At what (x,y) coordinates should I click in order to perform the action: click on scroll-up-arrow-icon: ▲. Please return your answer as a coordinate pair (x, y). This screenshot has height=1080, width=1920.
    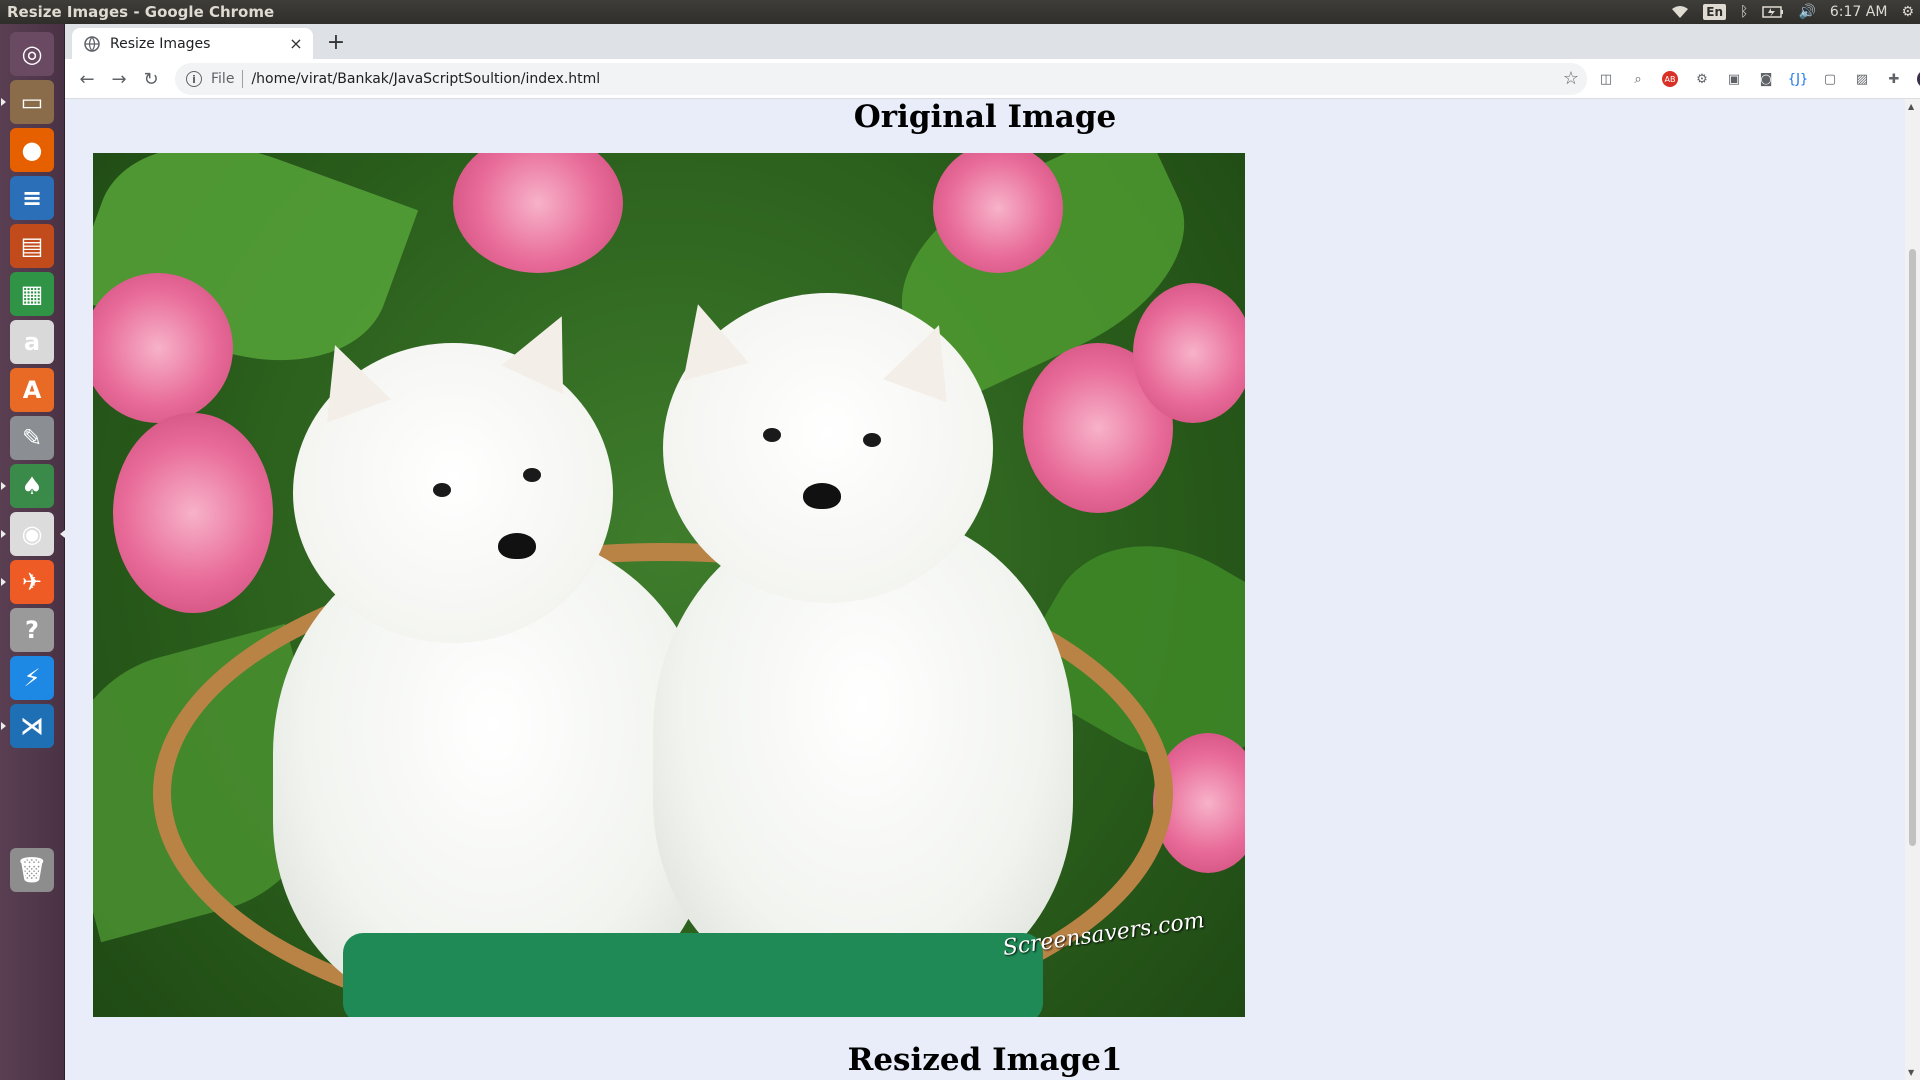
    Looking at the image, I should click on (1911, 106).